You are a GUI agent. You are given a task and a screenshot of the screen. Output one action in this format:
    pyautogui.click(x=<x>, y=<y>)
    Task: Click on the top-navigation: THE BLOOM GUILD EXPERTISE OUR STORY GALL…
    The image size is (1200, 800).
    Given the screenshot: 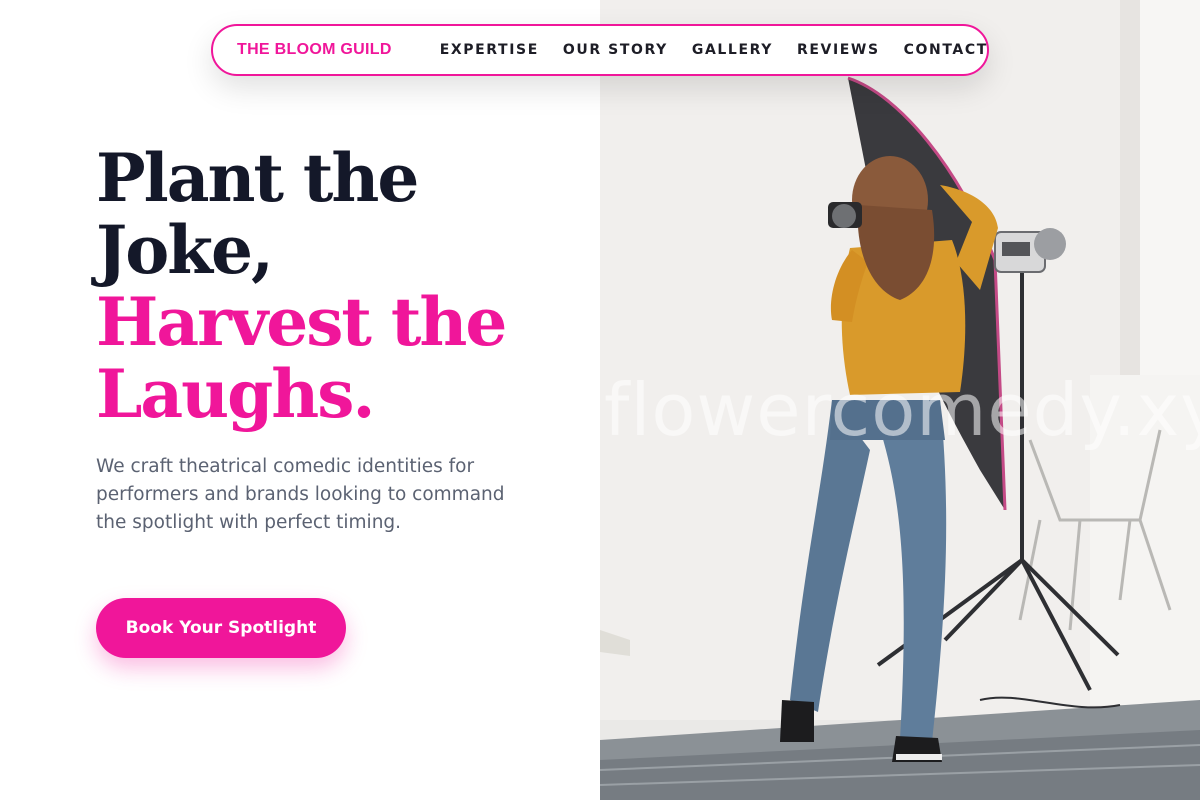 What is the action you would take?
    pyautogui.click(x=600, y=50)
    